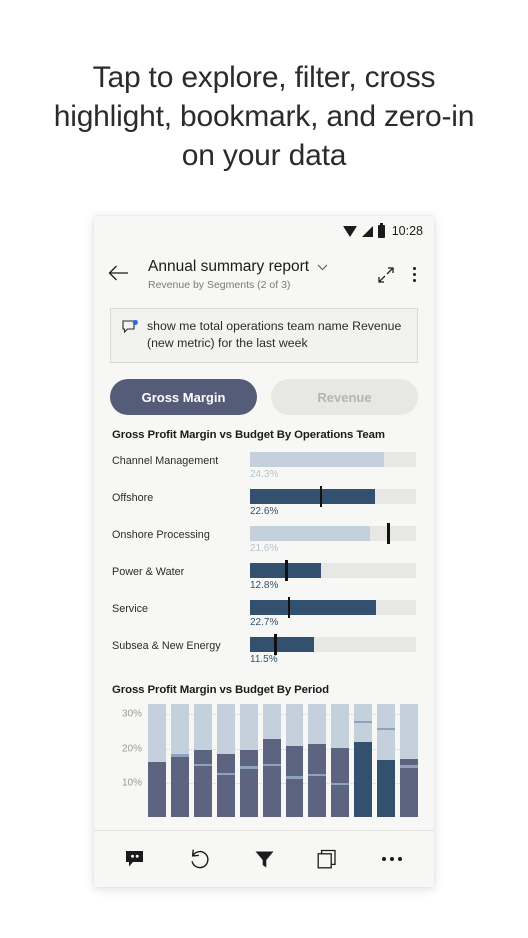 This screenshot has width=528, height=938. I want to click on undo-arrow-icon, so click(200, 858).